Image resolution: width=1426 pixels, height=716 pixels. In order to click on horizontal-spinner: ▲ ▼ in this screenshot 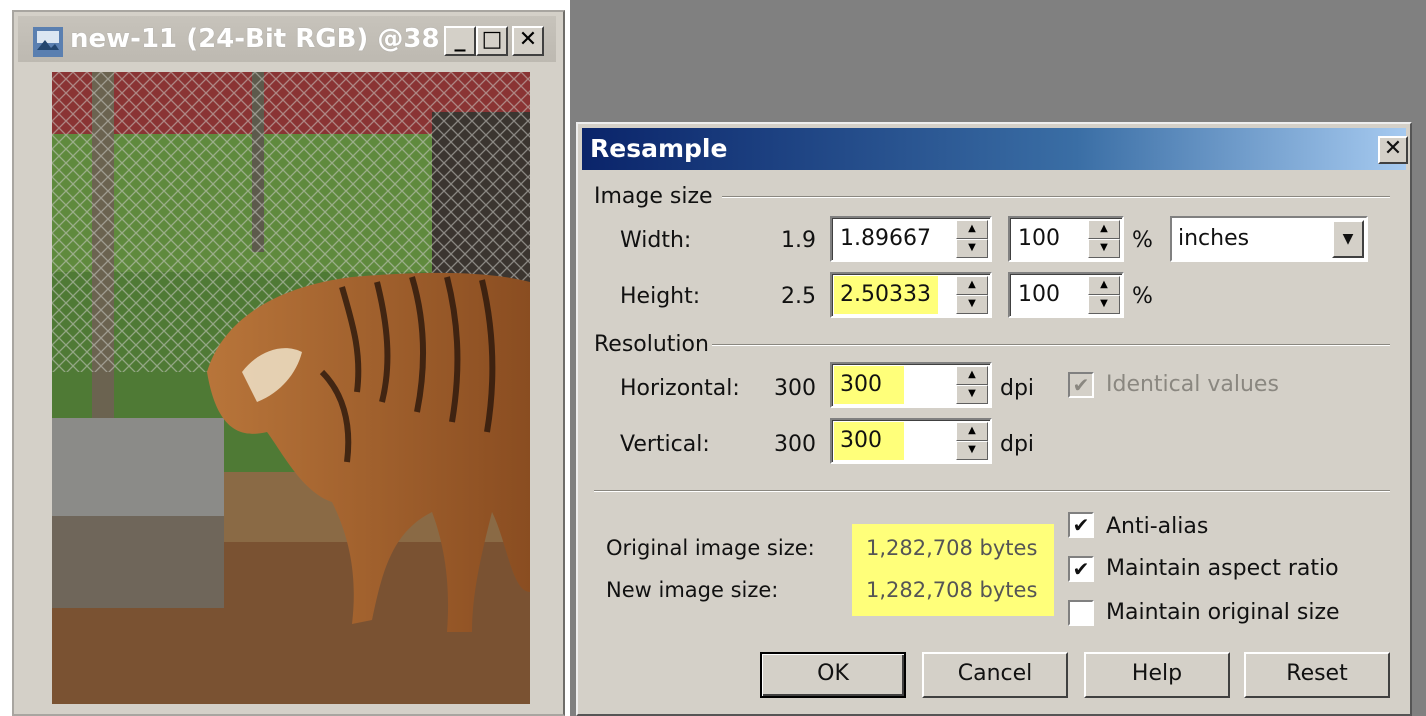, I will do `click(972, 385)`.